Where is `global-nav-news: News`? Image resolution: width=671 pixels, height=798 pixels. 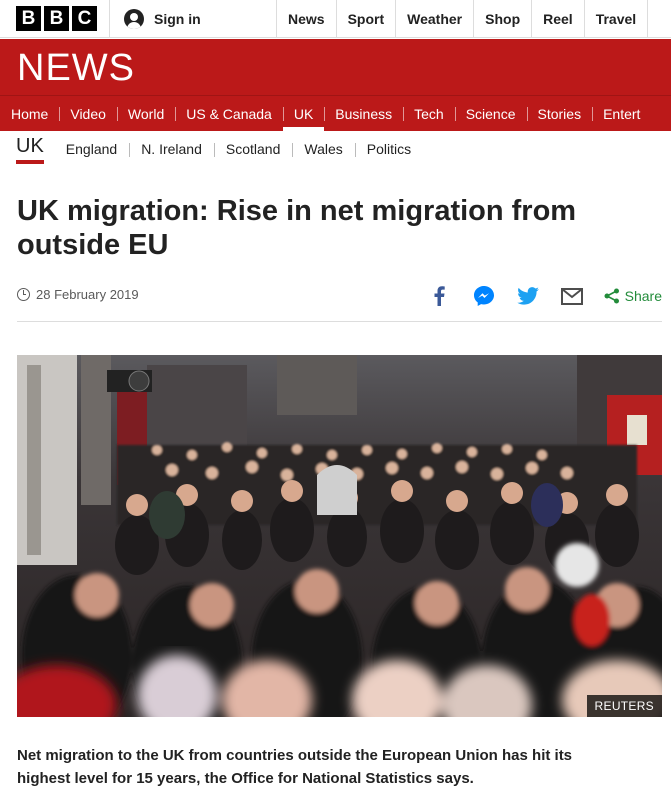
global-nav-news: News is located at coordinates (307, 18).